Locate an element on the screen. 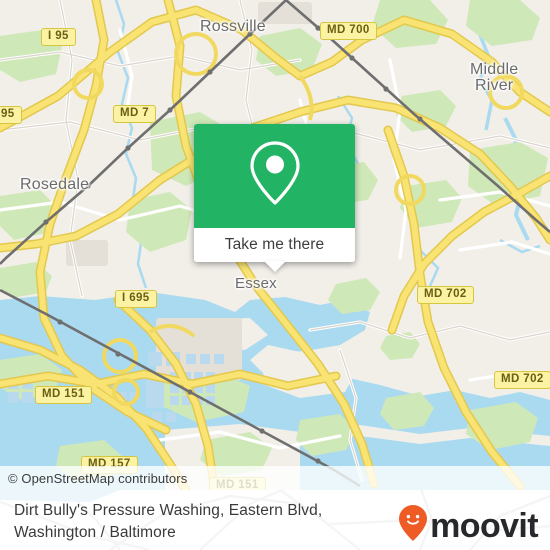 The width and height of the screenshot is (550, 550). callout-pointer is located at coordinates (274, 266).